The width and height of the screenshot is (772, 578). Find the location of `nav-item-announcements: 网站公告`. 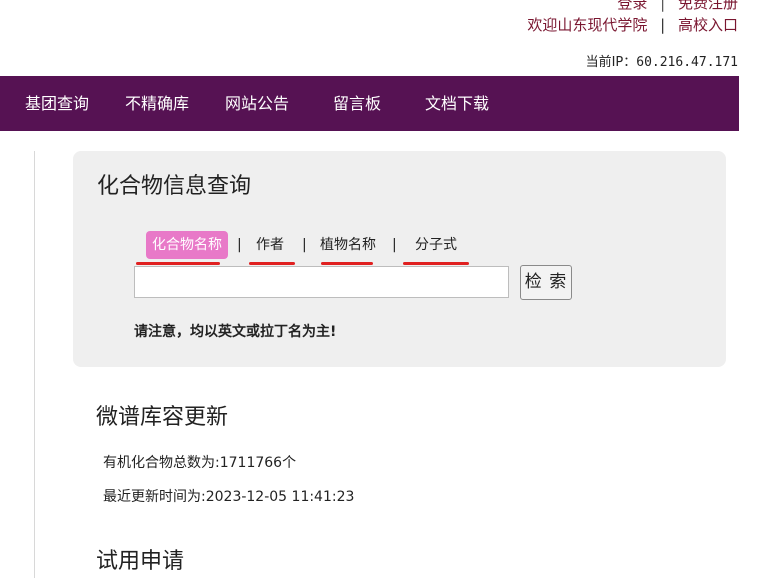

nav-item-announcements: 网站公告 is located at coordinates (257, 103).